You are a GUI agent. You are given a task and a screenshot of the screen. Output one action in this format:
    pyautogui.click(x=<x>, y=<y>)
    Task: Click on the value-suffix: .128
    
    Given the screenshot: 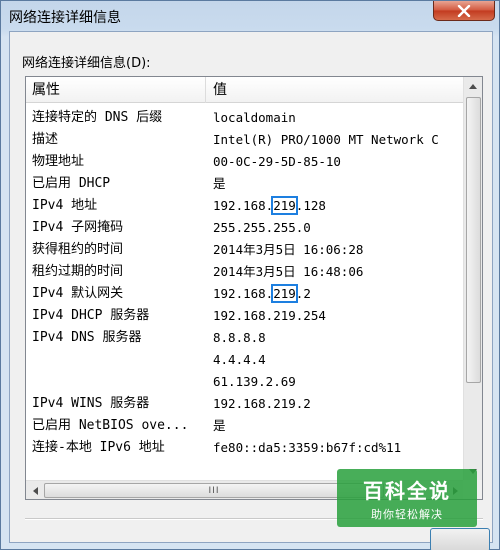 What is the action you would take?
    pyautogui.click(x=310, y=205)
    